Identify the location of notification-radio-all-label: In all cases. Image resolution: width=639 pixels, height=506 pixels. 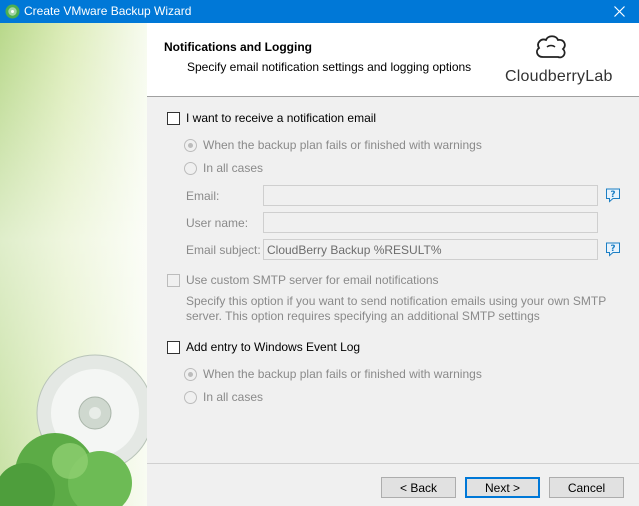
(233, 168).